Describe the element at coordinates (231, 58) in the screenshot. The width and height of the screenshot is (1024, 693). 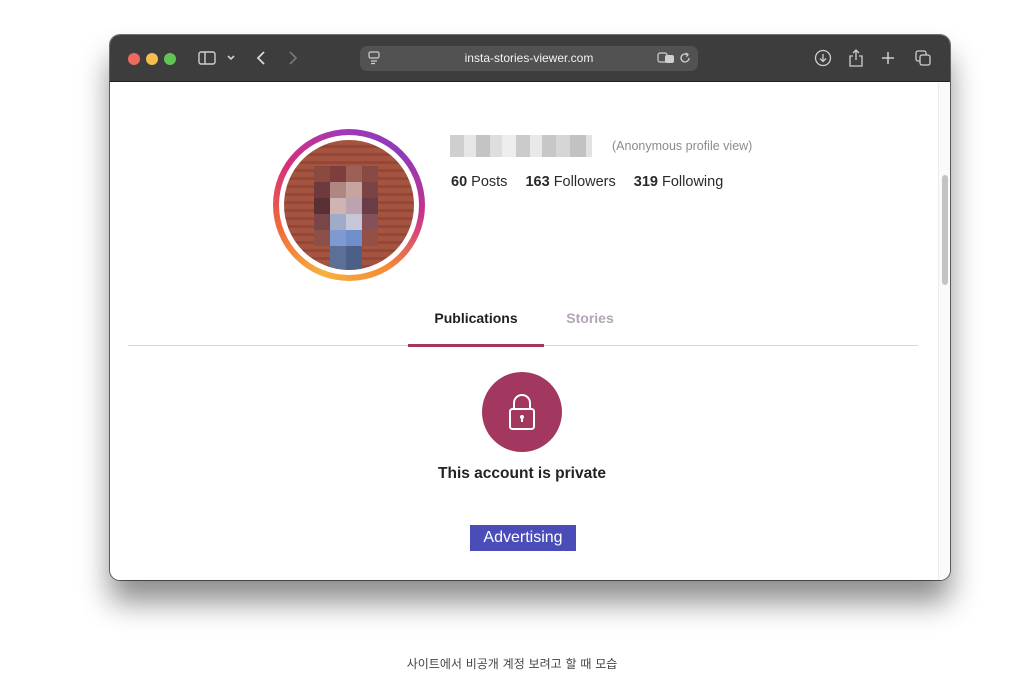
I see `chevron-down-icon` at that location.